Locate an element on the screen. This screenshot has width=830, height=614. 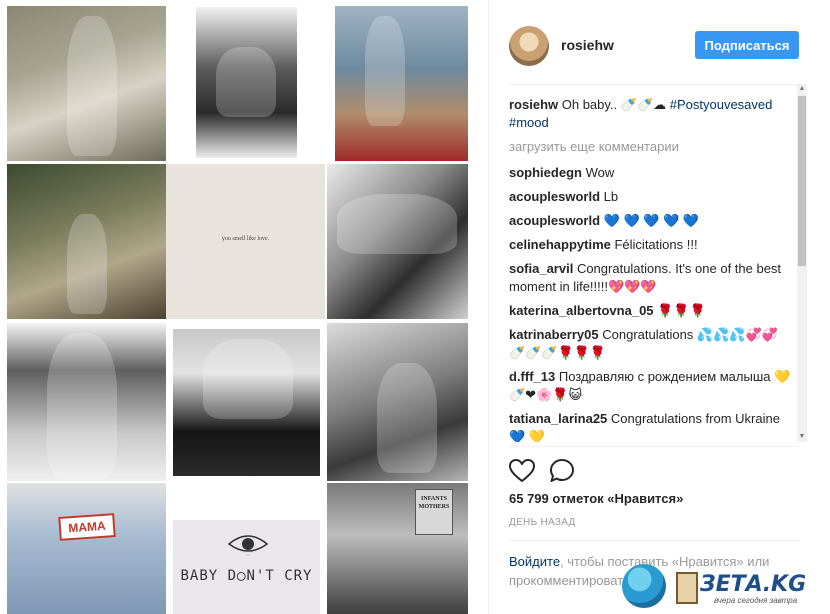
header-username: rosiehw is located at coordinates (587, 45).